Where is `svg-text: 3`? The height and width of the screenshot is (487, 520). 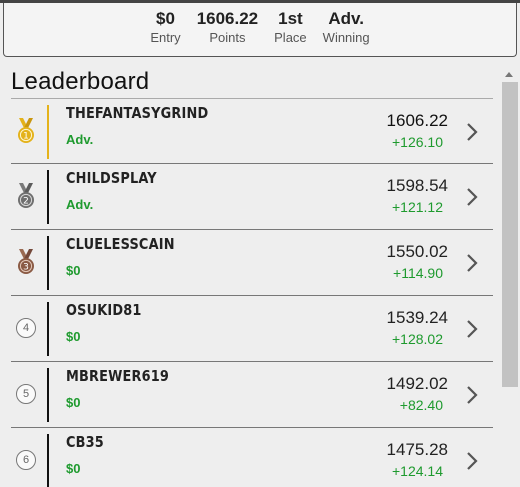
svg-text: 3 is located at coordinates (26, 268).